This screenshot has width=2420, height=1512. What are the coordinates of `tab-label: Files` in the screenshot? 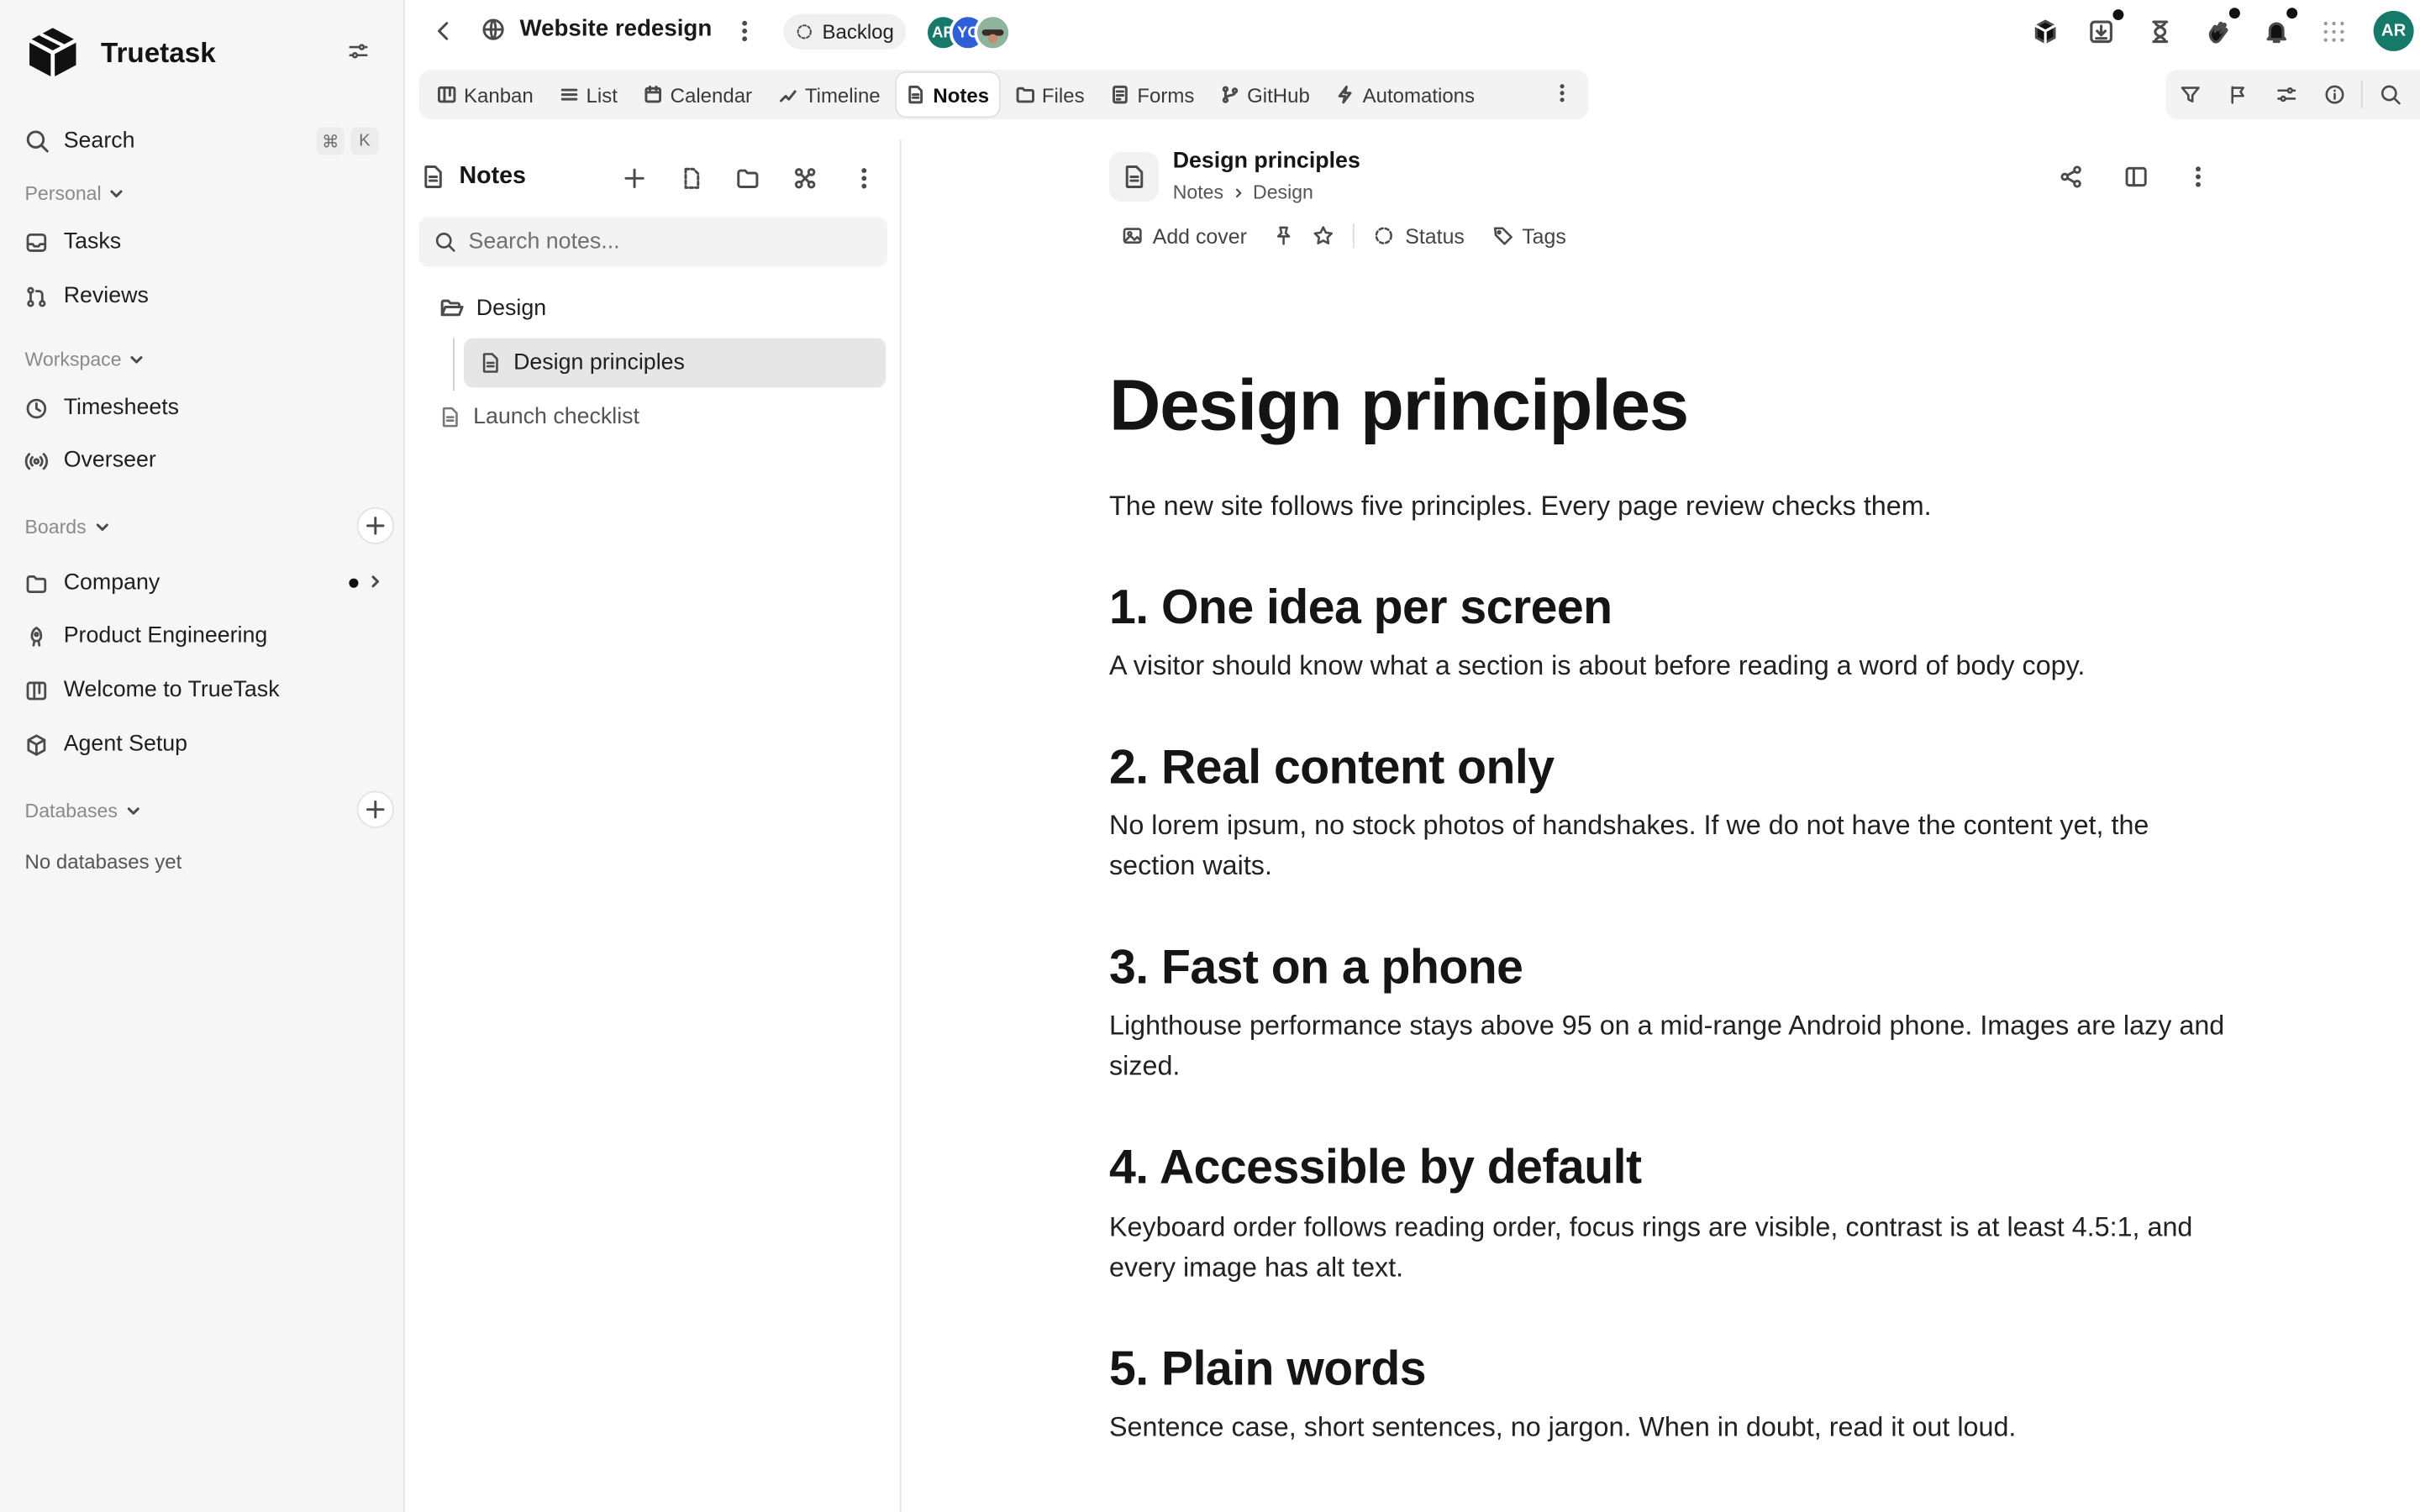 It's located at (1063, 94).